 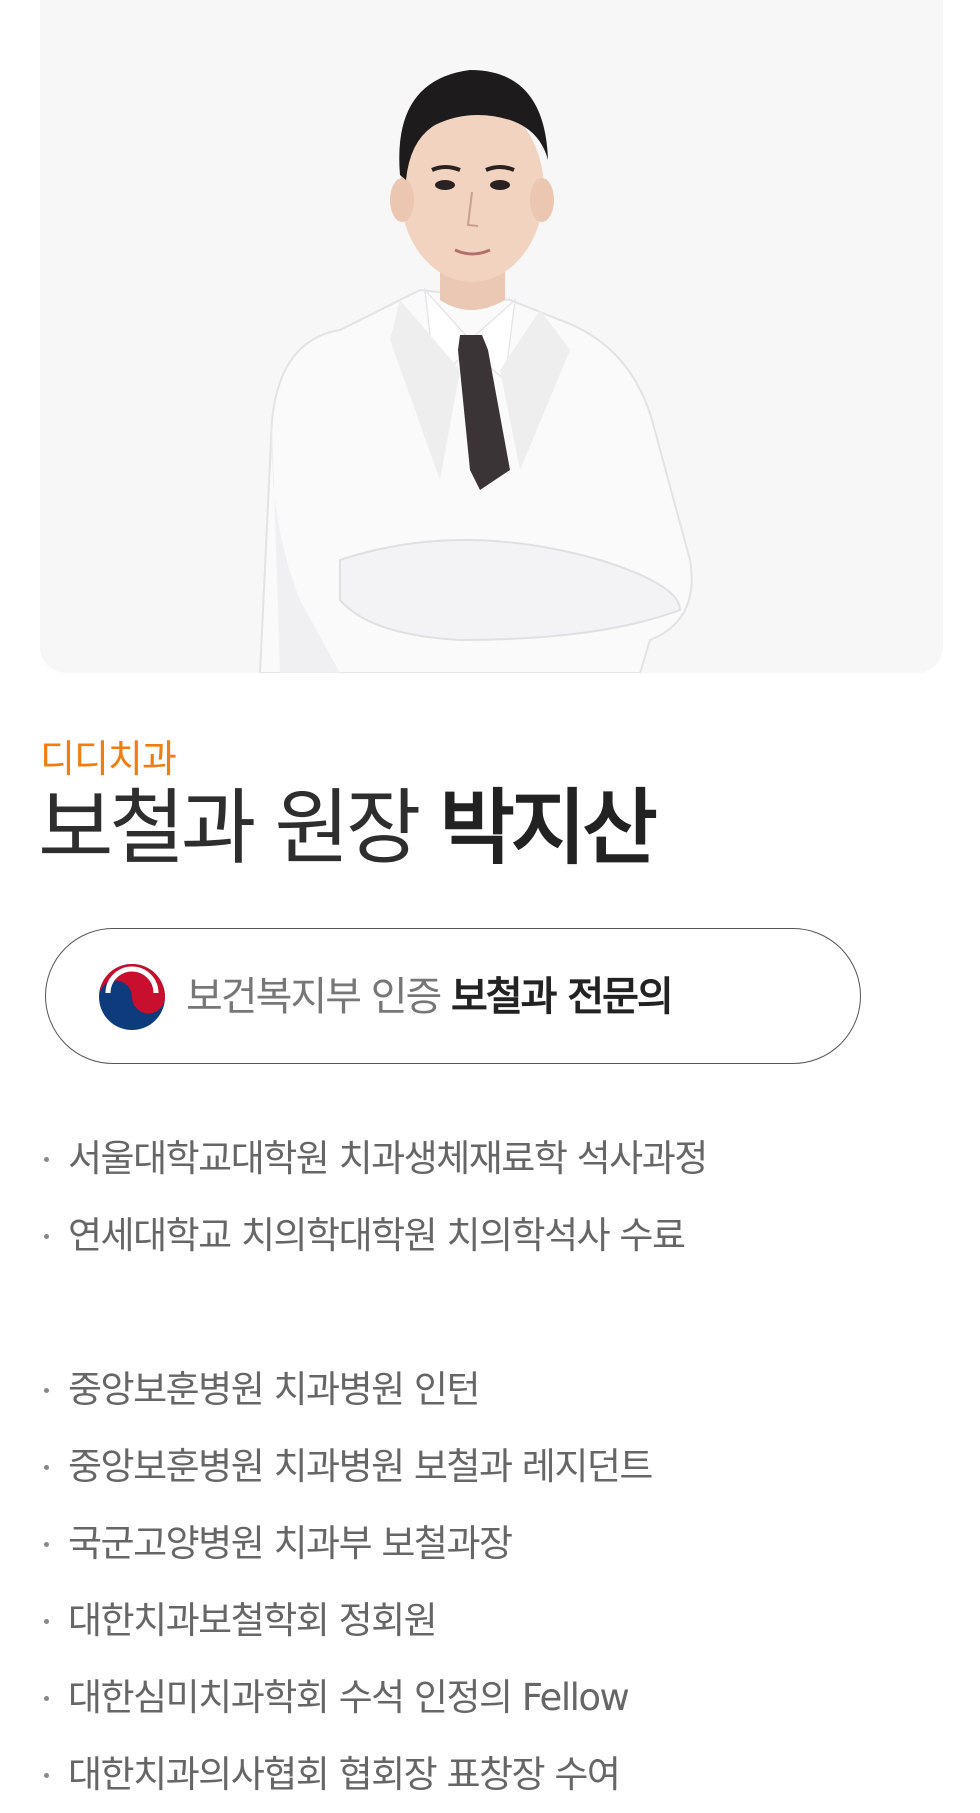 I want to click on list-item: 대한심미치과학회 수석 인정의 Fellow, so click(x=490, y=1697).